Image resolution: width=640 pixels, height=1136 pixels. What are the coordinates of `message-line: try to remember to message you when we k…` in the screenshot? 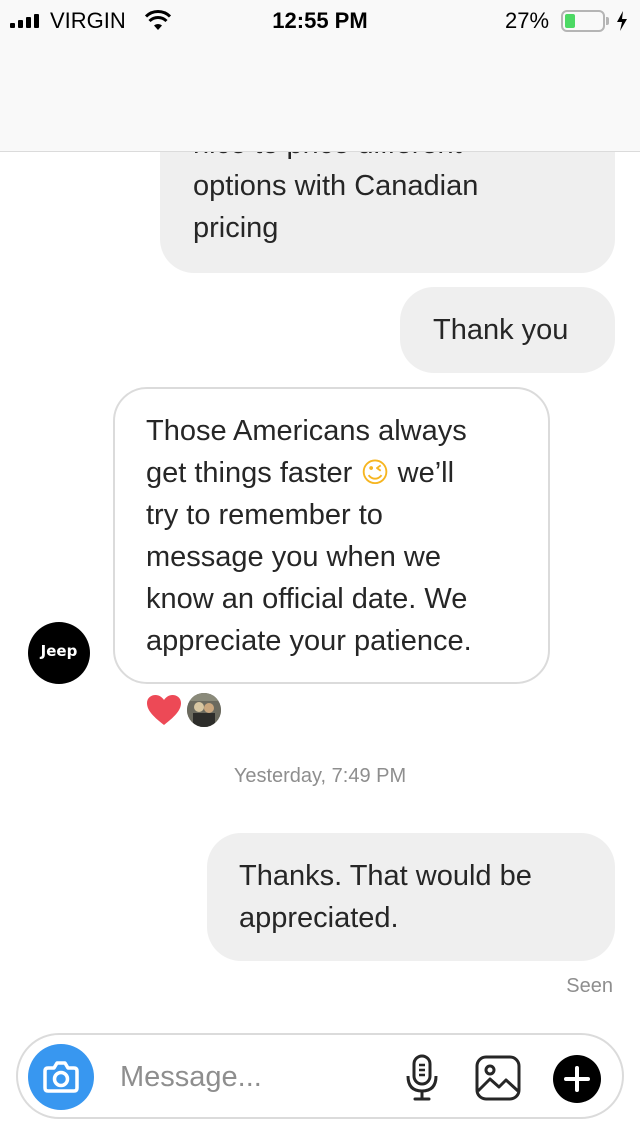 It's located at (309, 578).